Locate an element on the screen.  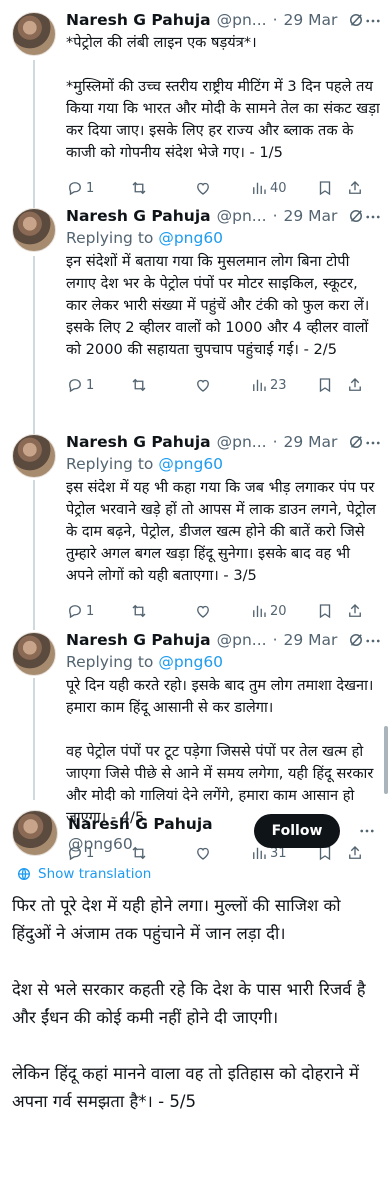
show-translation-link: Show translation is located at coordinates (197, 874).